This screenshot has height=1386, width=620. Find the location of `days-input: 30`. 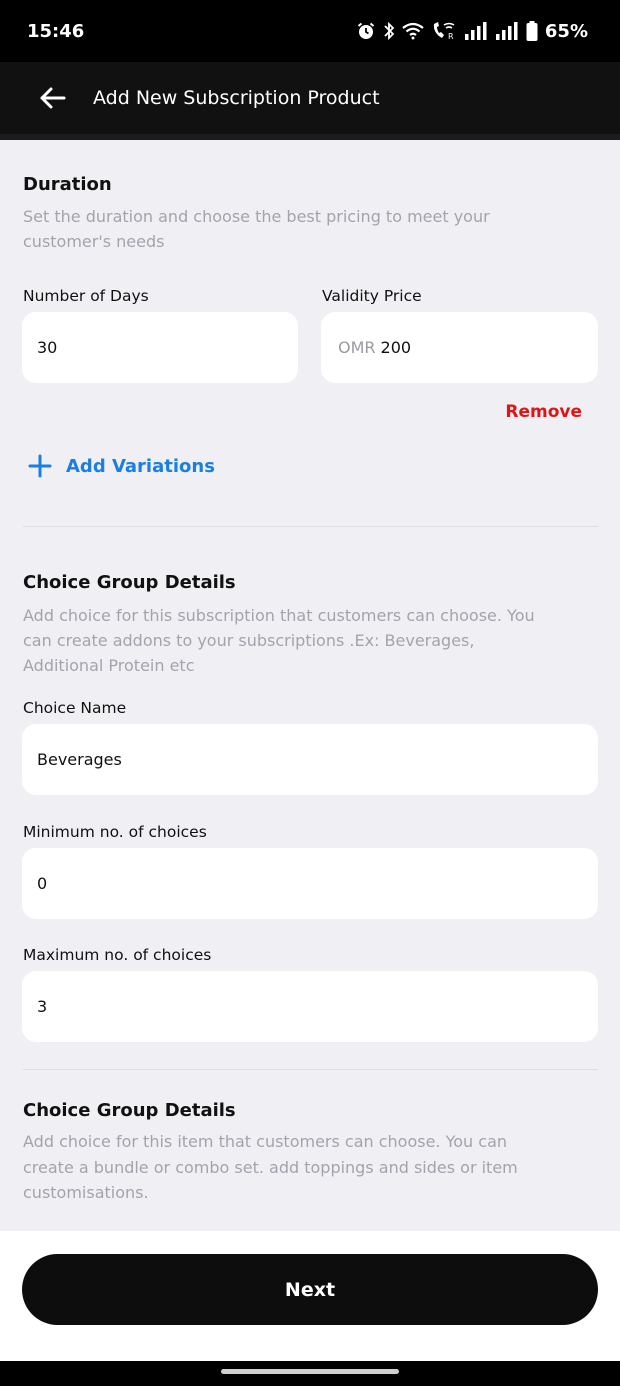

days-input: 30 is located at coordinates (160, 347).